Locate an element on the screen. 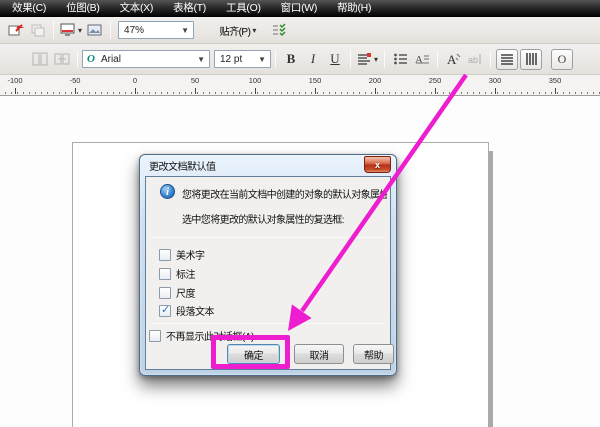 The width and height of the screenshot is (600, 427). checkbox-label: 尺度 is located at coordinates (186, 294).